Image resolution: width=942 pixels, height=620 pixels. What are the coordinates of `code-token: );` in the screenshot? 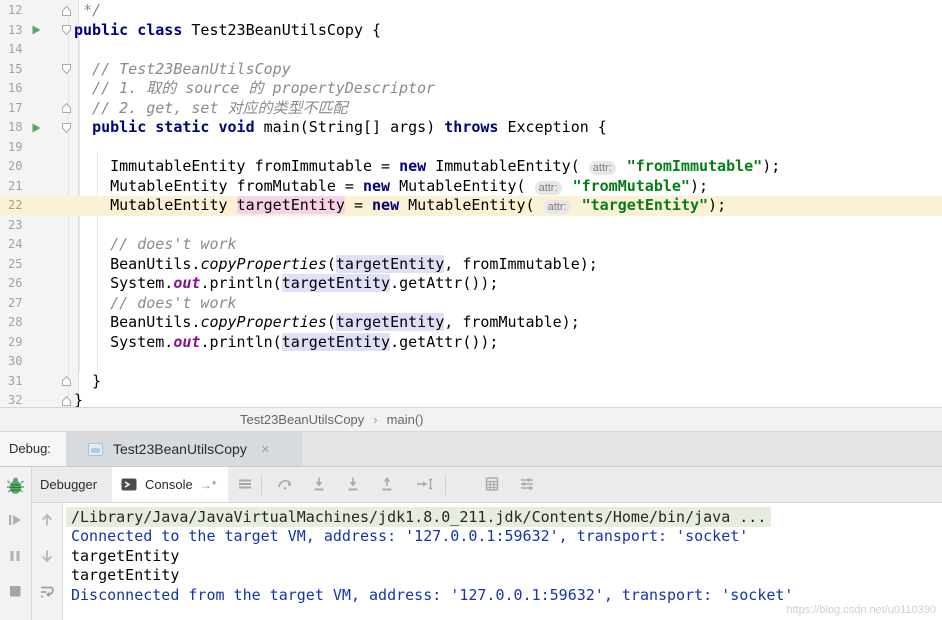 It's located at (699, 185).